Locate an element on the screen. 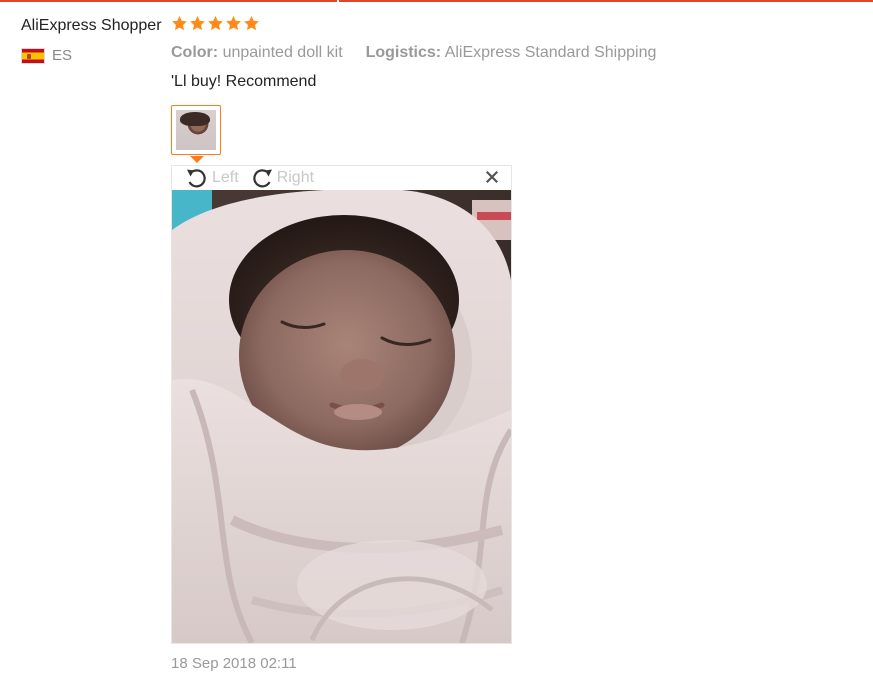 This screenshot has width=873, height=688. feedback-text: 'Ll buy! Recommend is located at coordinates (244, 81).